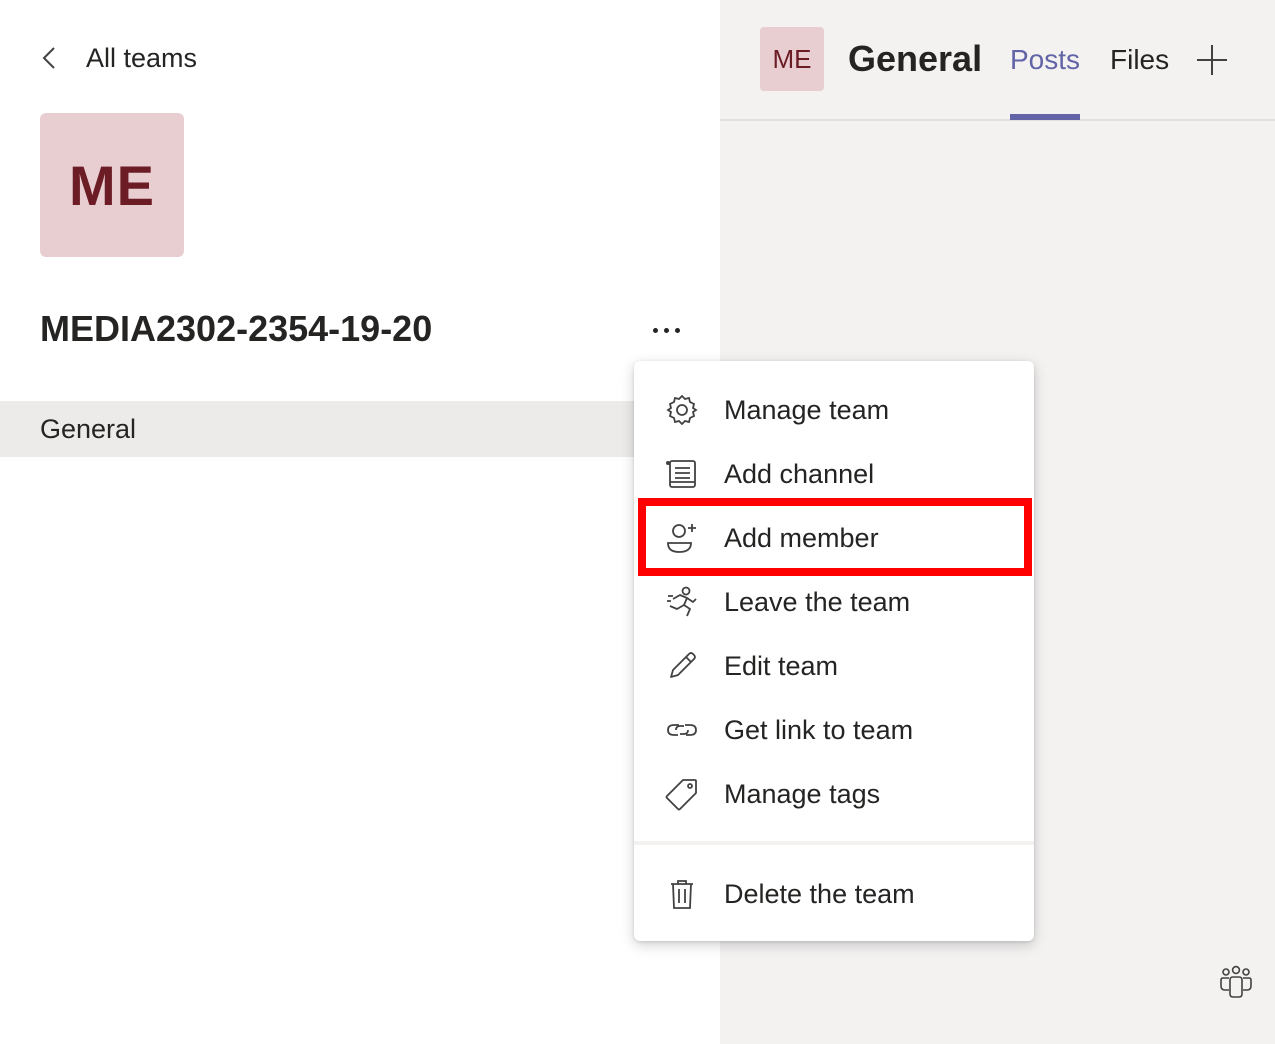 Image resolution: width=1275 pixels, height=1044 pixels. I want to click on menu-item-leave-team: Leave the team, so click(834, 602).